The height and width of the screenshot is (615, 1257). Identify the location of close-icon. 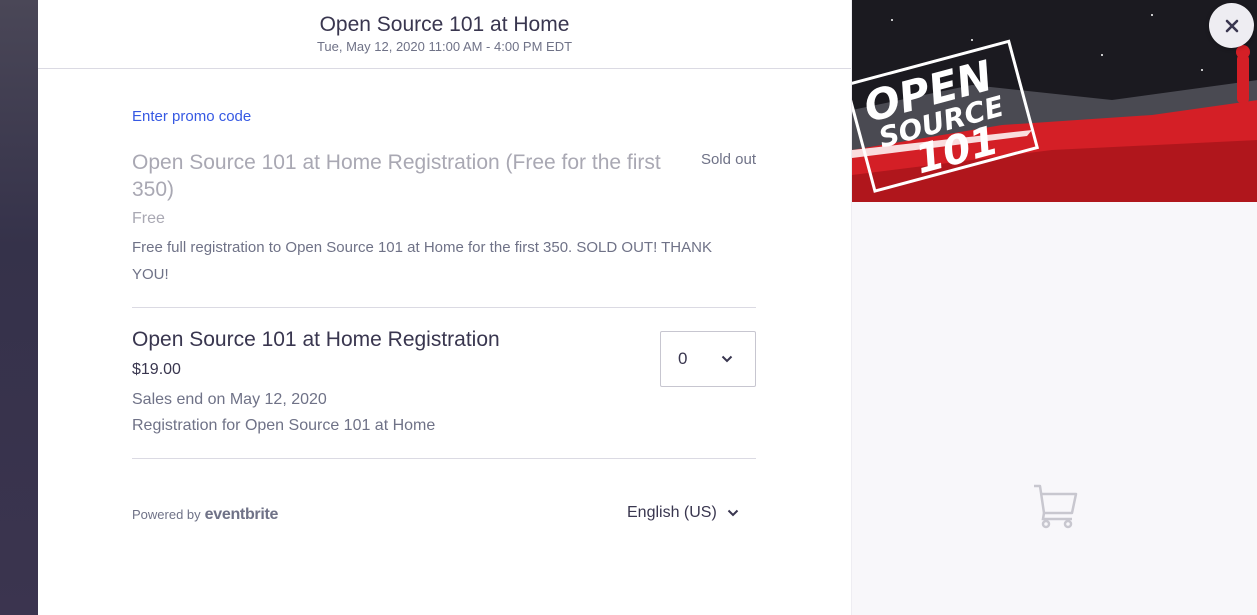
(1231, 25).